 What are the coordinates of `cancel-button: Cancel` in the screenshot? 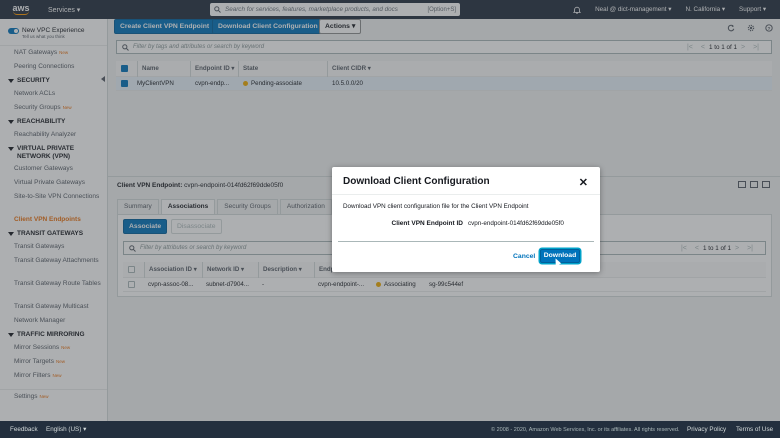 It's located at (524, 256).